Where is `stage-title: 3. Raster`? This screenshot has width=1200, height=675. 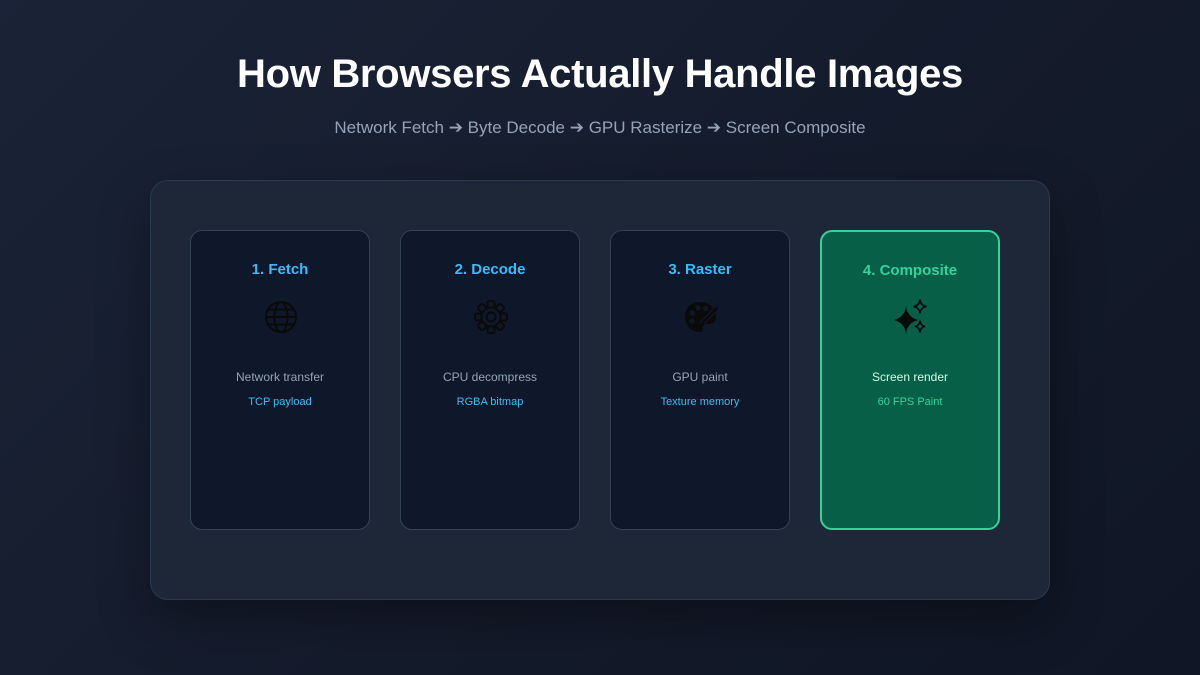
stage-title: 3. Raster is located at coordinates (700, 269).